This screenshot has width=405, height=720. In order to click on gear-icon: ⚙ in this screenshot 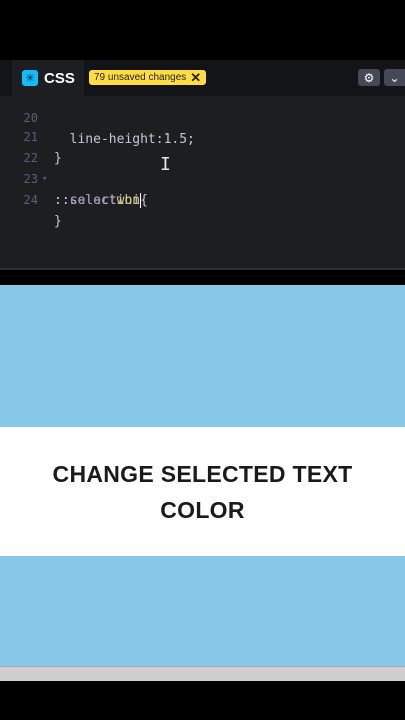, I will do `click(369, 77)`.